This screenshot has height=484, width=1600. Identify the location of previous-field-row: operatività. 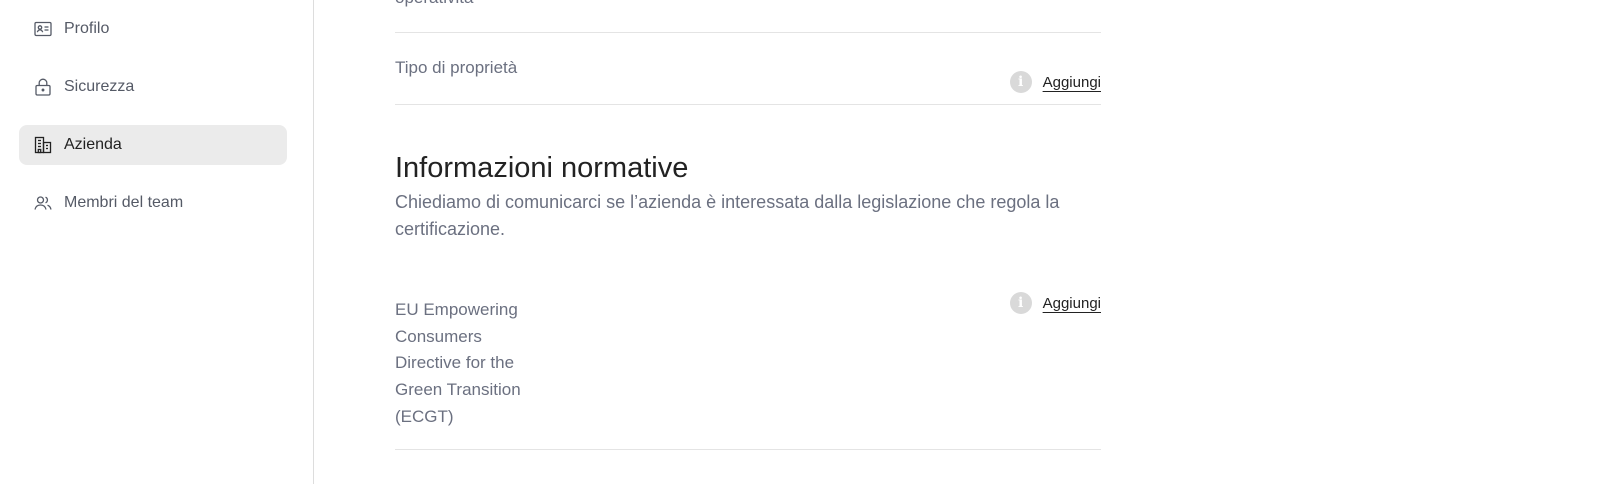
(748, 16).